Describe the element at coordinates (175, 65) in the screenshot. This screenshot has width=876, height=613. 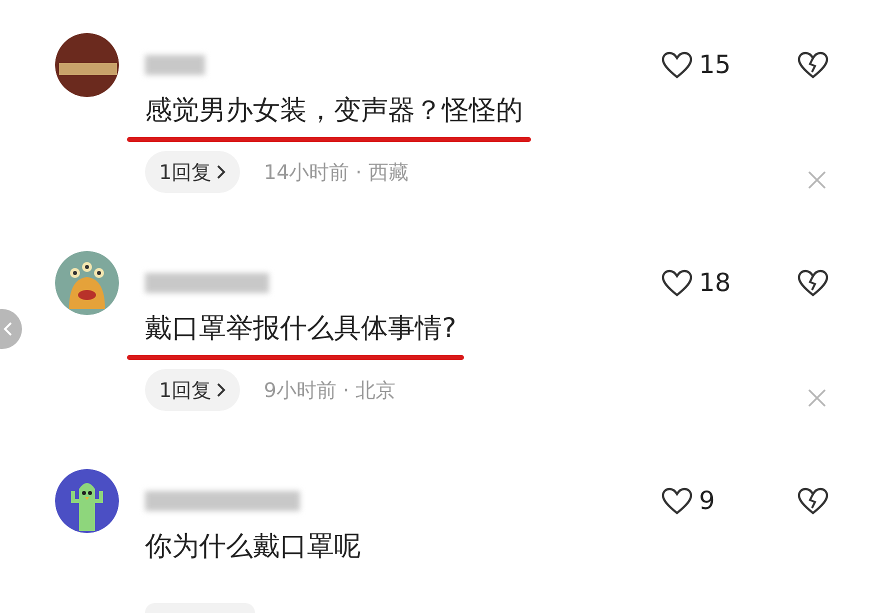
I see `blurred-username` at that location.